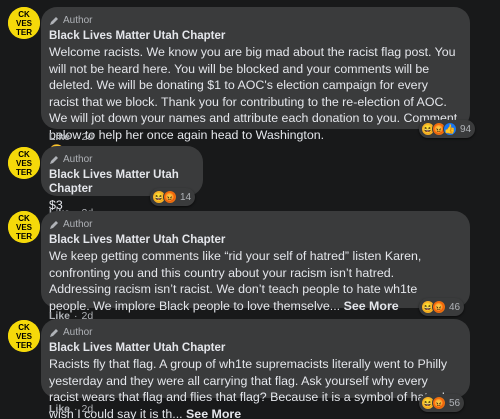 This screenshot has width=500, height=419. What do you see at coordinates (455, 307) in the screenshot?
I see `reaction-count: 46` at bounding box center [455, 307].